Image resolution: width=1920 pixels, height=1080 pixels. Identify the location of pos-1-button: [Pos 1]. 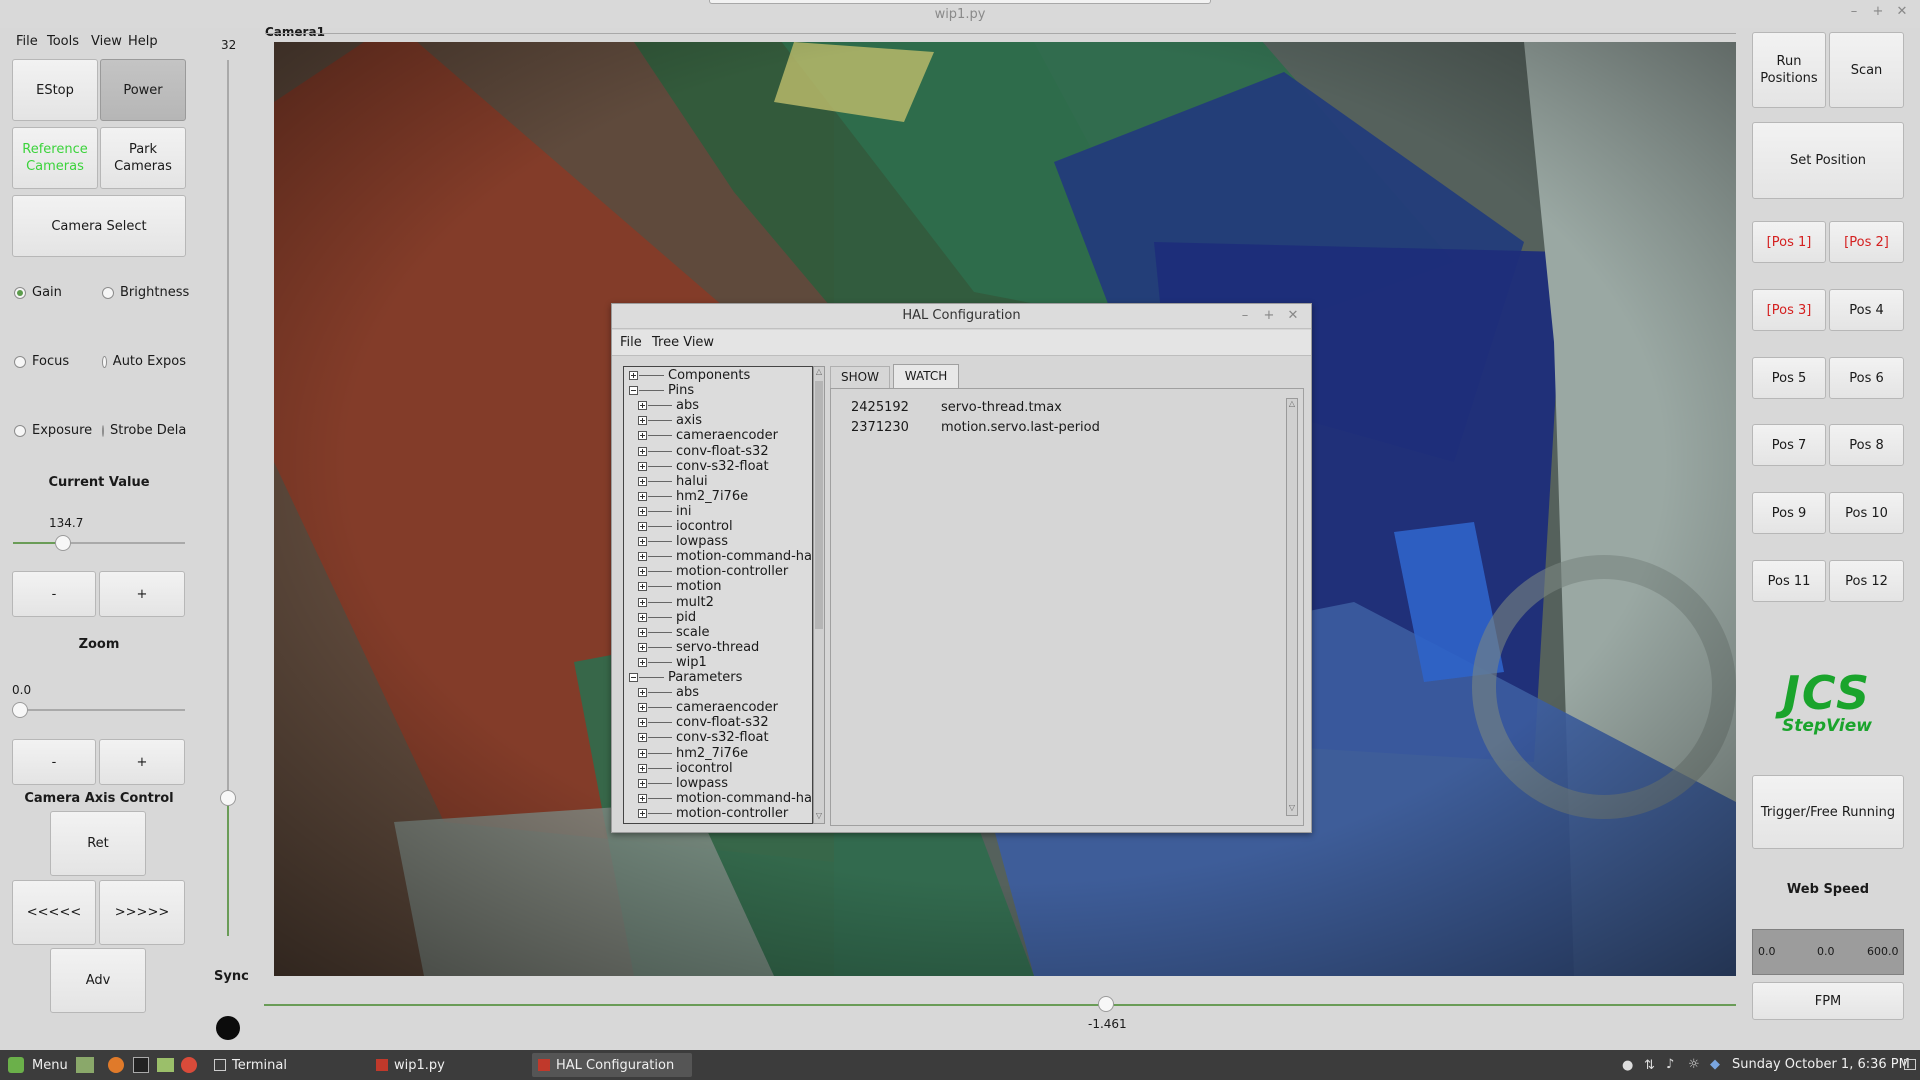
(1789, 242).